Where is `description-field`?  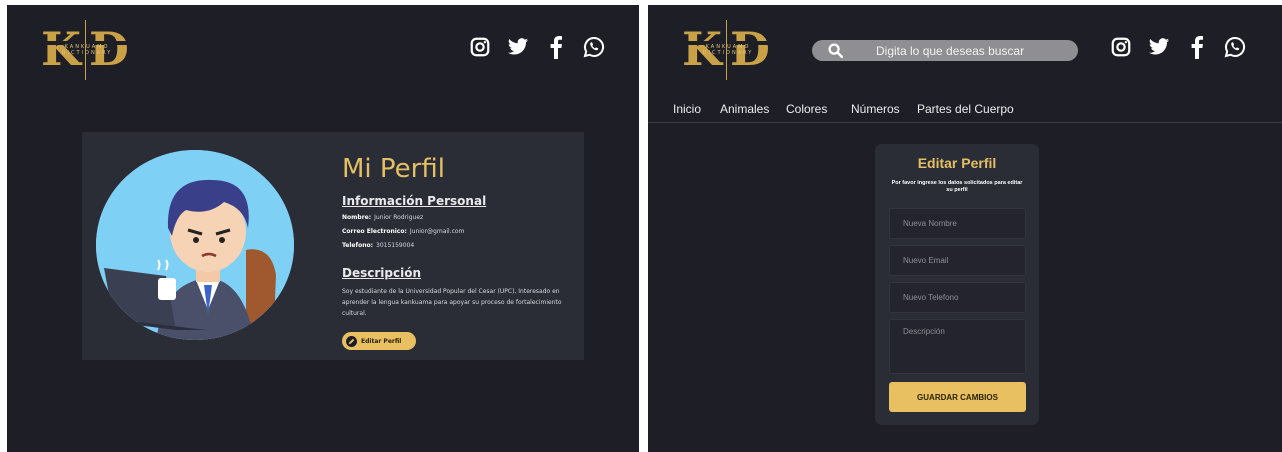
description-field is located at coordinates (957, 346).